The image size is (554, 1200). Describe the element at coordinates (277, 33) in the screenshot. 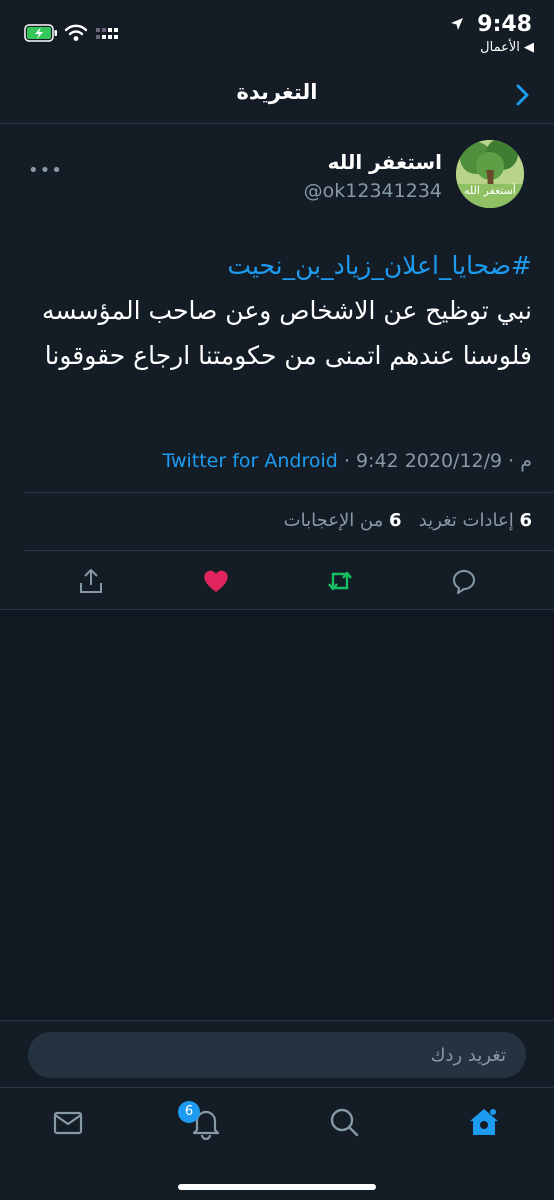

I see `status-bar: 9:48 ◀ الأعمال` at that location.